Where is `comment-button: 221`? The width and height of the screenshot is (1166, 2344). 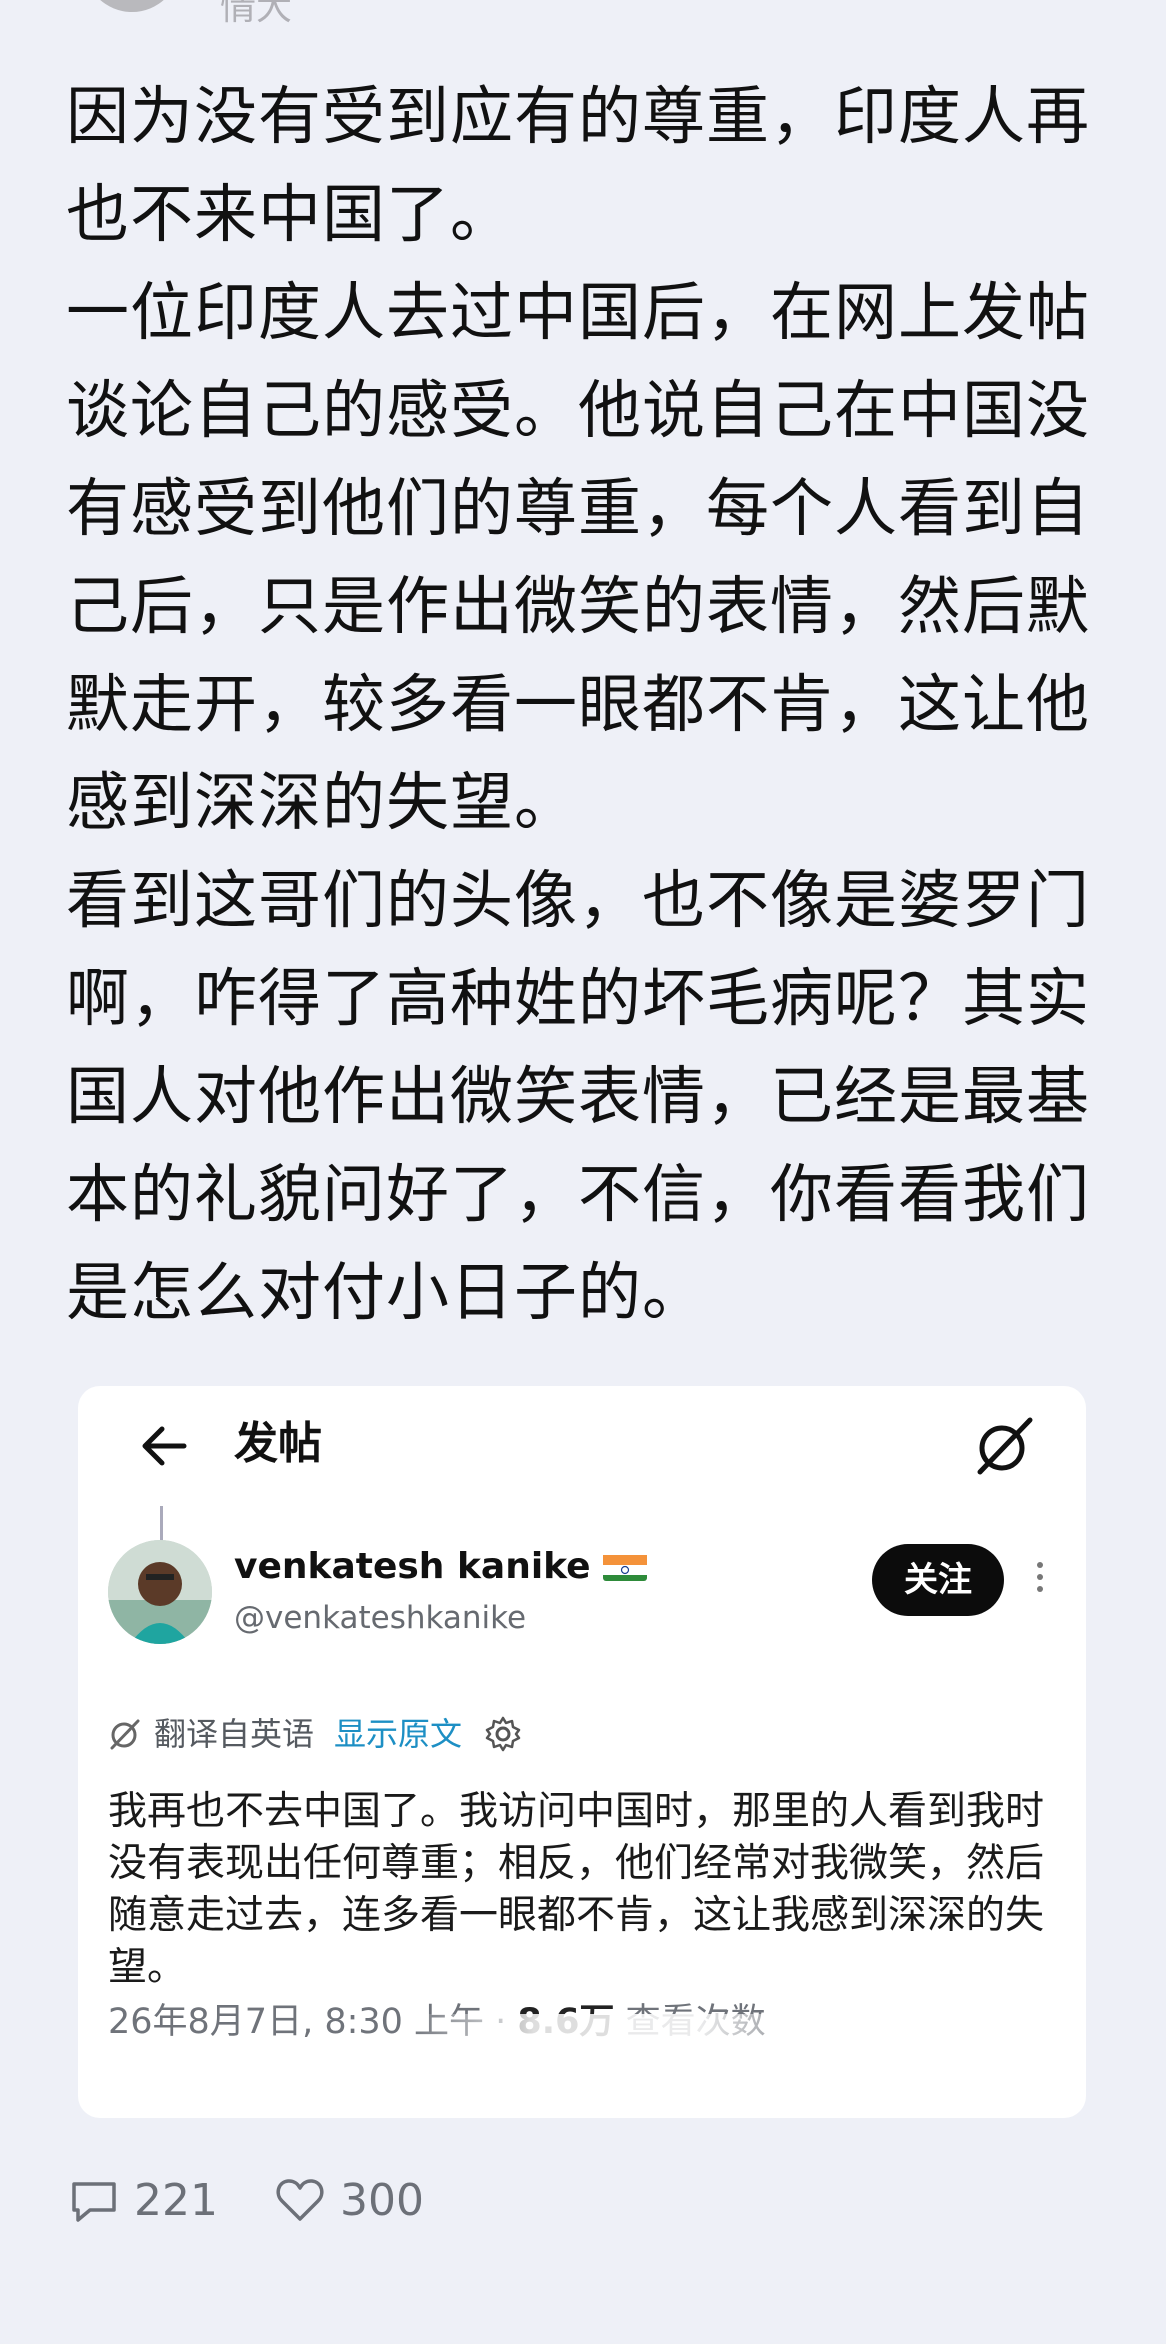 comment-button: 221 is located at coordinates (142, 2200).